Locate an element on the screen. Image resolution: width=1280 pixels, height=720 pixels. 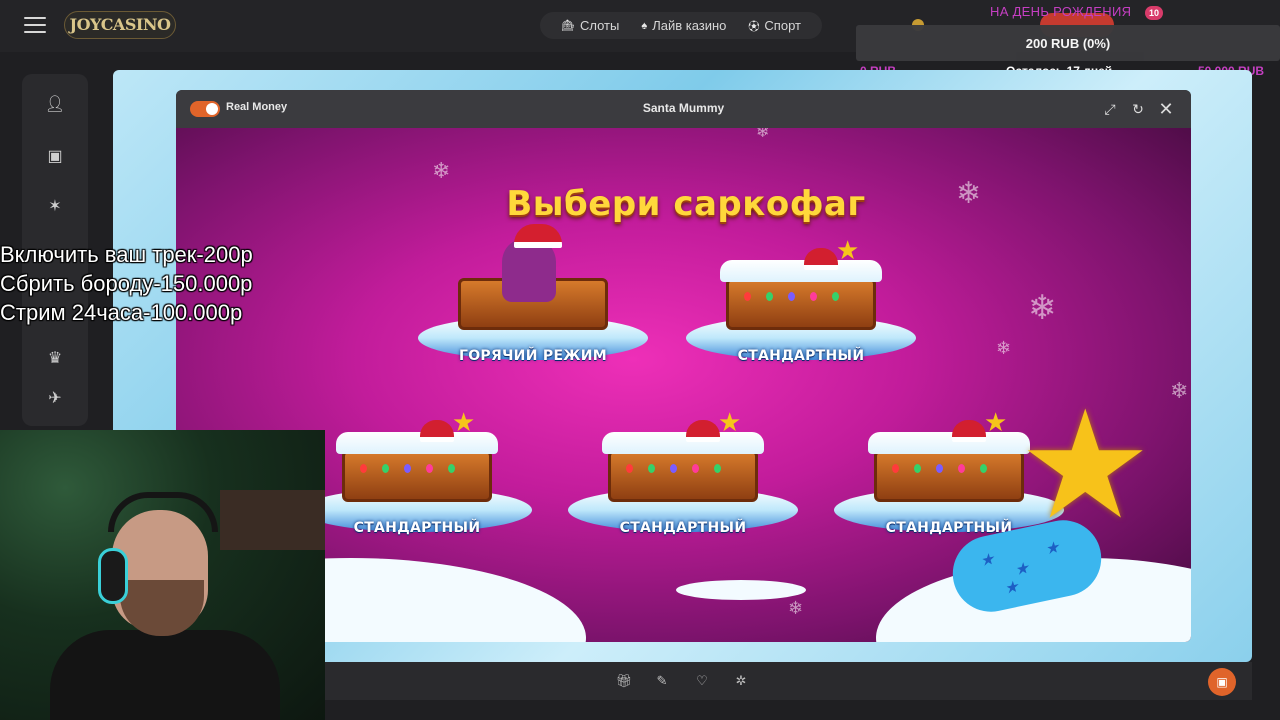
live-casino-icon: ♠ is located at coordinates (644, 25).